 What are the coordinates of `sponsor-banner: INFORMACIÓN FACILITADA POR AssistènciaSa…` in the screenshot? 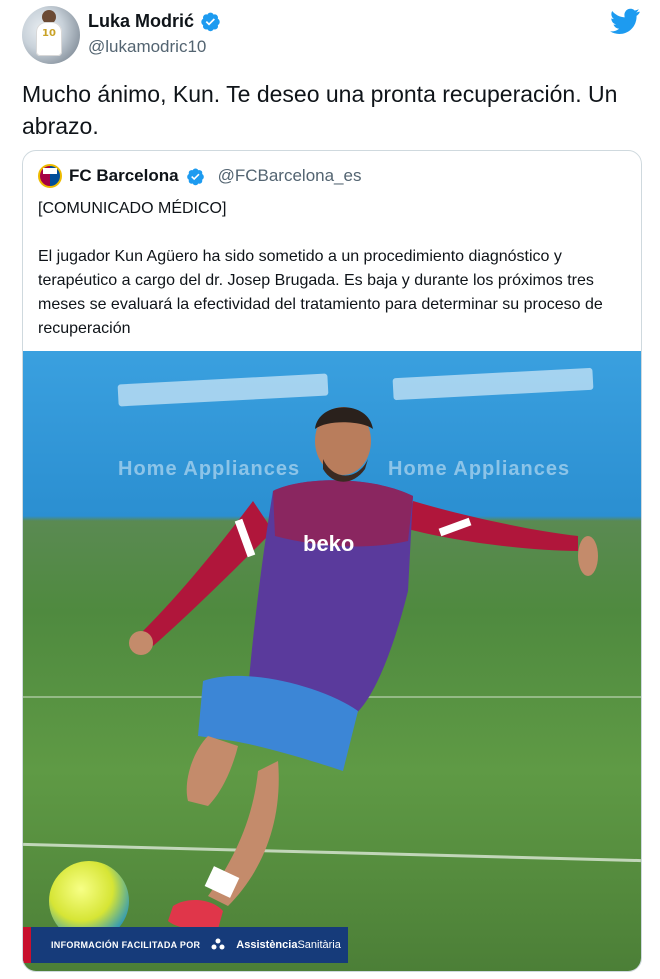 It's located at (185, 945).